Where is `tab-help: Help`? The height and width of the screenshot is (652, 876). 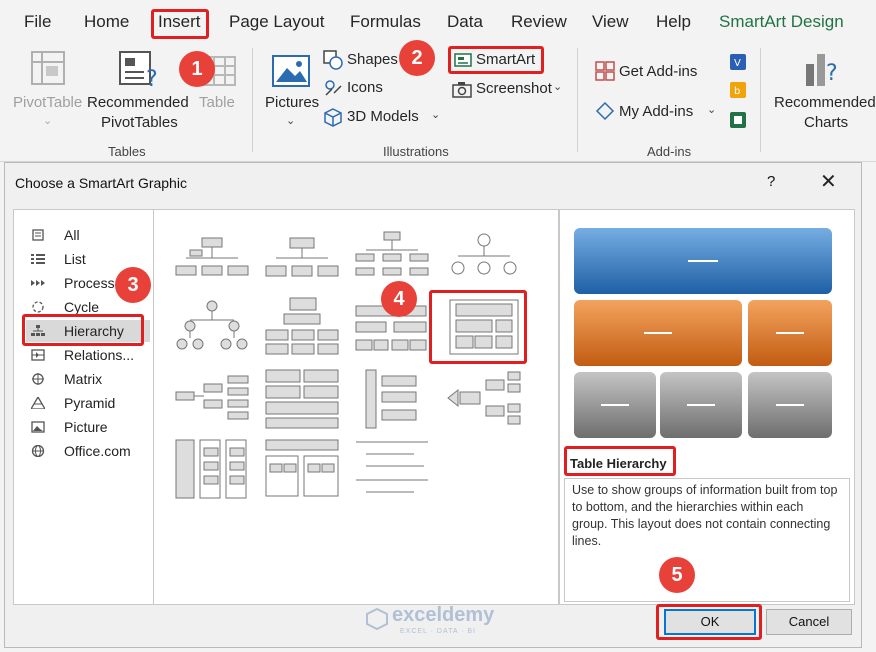 tab-help: Help is located at coordinates (673, 22).